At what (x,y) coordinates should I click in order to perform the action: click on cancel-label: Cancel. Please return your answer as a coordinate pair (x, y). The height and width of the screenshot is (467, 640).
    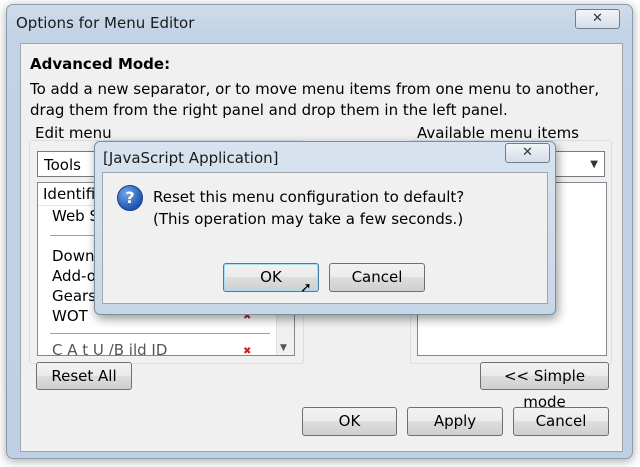
    Looking at the image, I should click on (561, 421).